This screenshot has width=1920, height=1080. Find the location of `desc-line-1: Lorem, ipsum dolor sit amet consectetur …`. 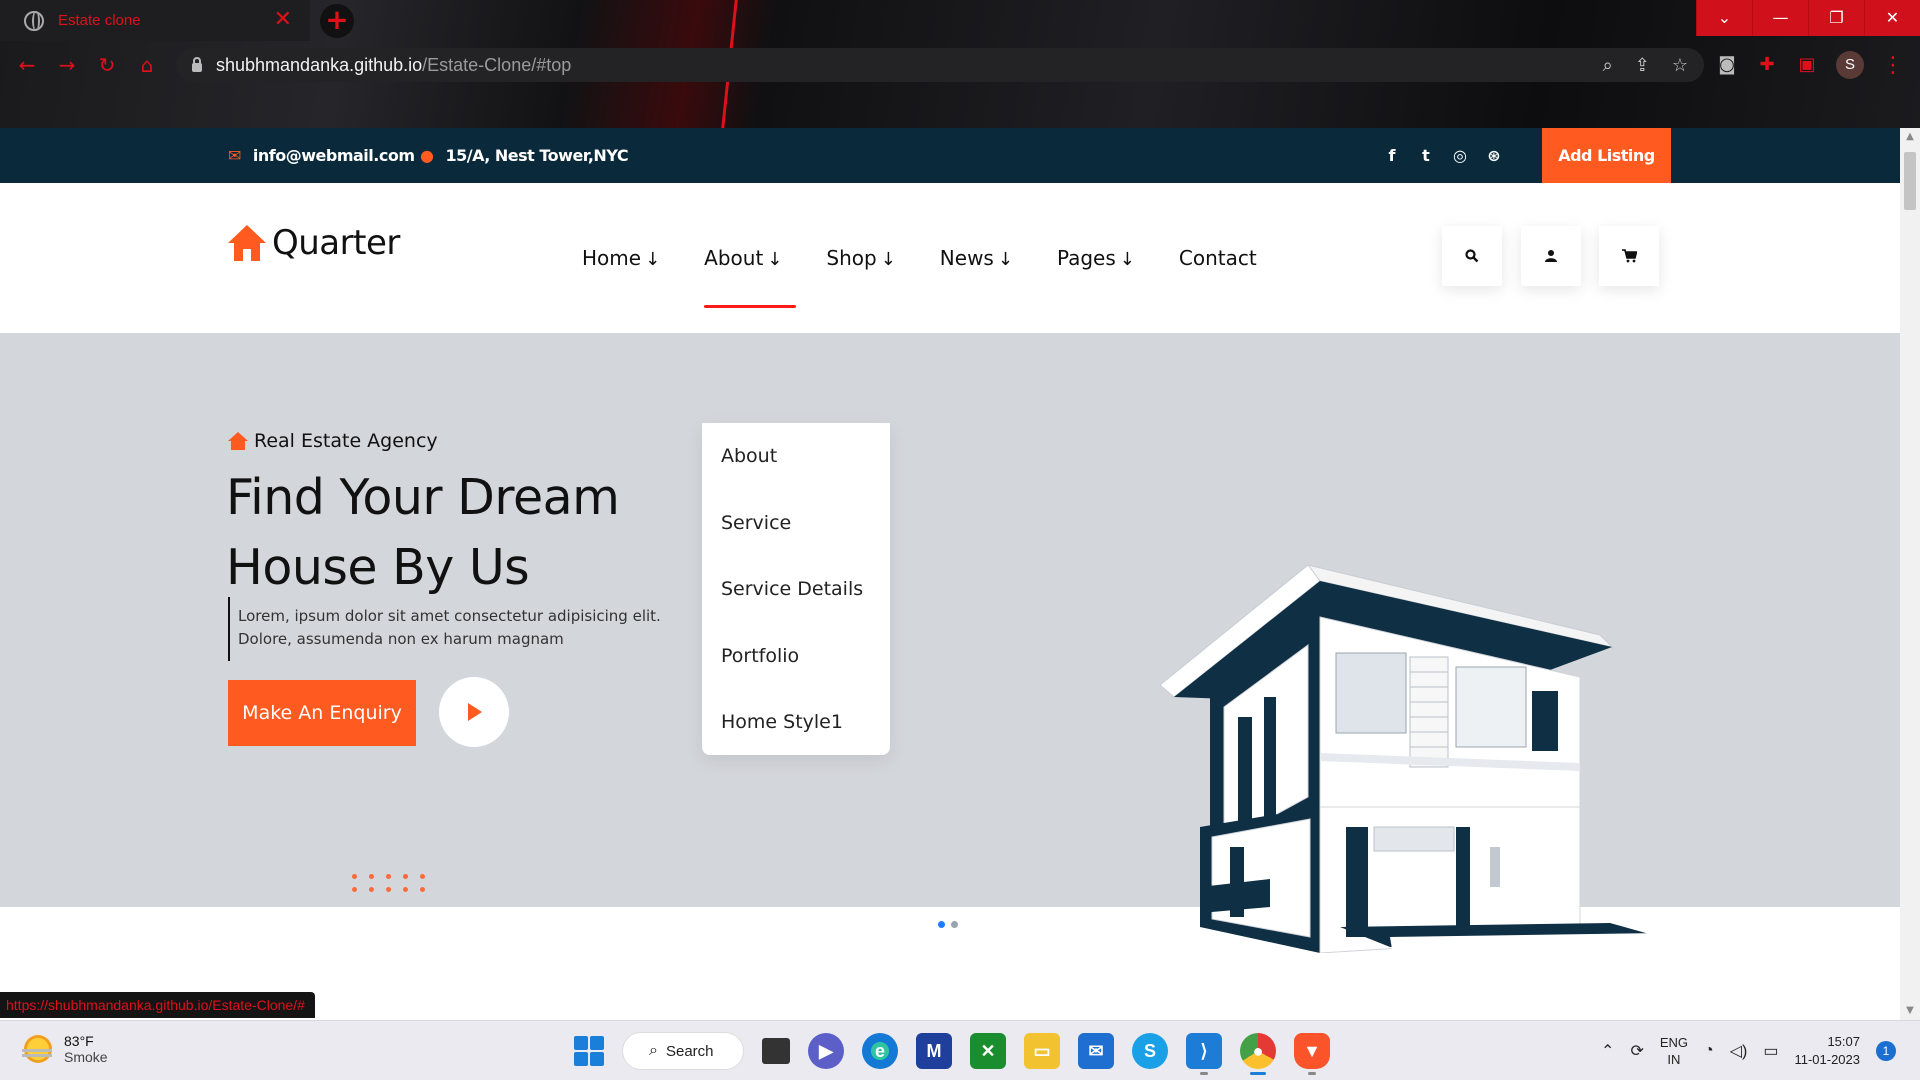

desc-line-1: Lorem, ipsum dolor sit amet consectetur … is located at coordinates (449, 616).